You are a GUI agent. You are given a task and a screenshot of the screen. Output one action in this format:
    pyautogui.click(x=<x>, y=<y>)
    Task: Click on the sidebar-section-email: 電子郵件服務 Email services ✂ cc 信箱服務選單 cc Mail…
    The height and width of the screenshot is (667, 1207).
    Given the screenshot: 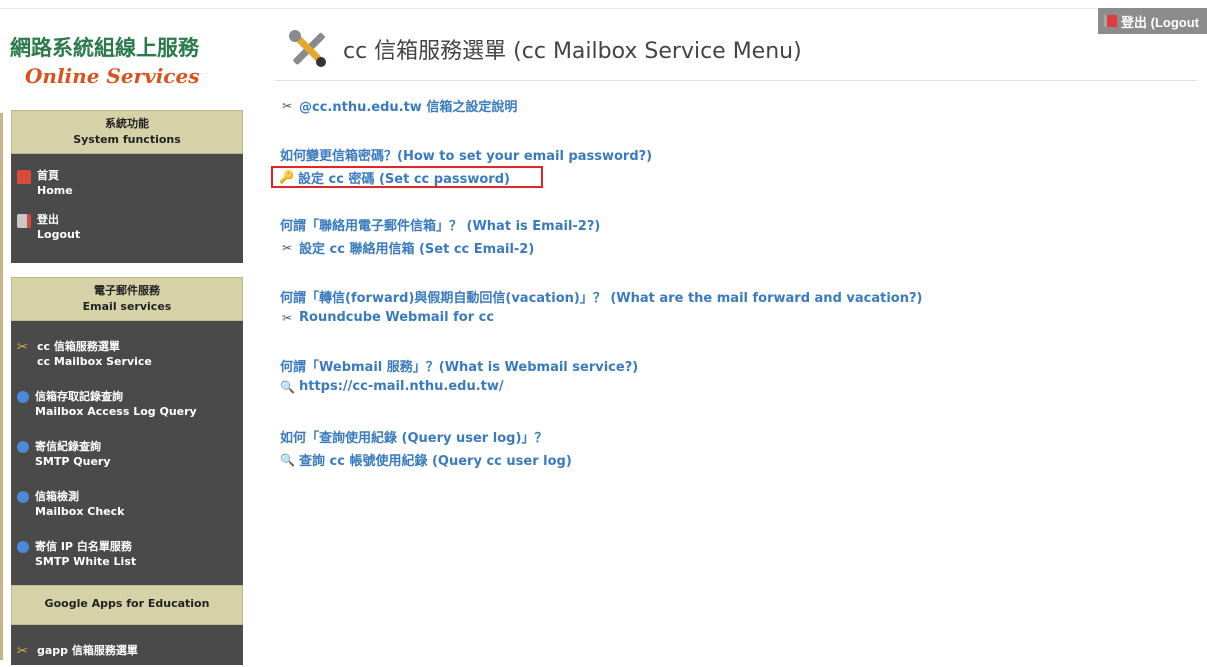 What is the action you would take?
    pyautogui.click(x=127, y=432)
    